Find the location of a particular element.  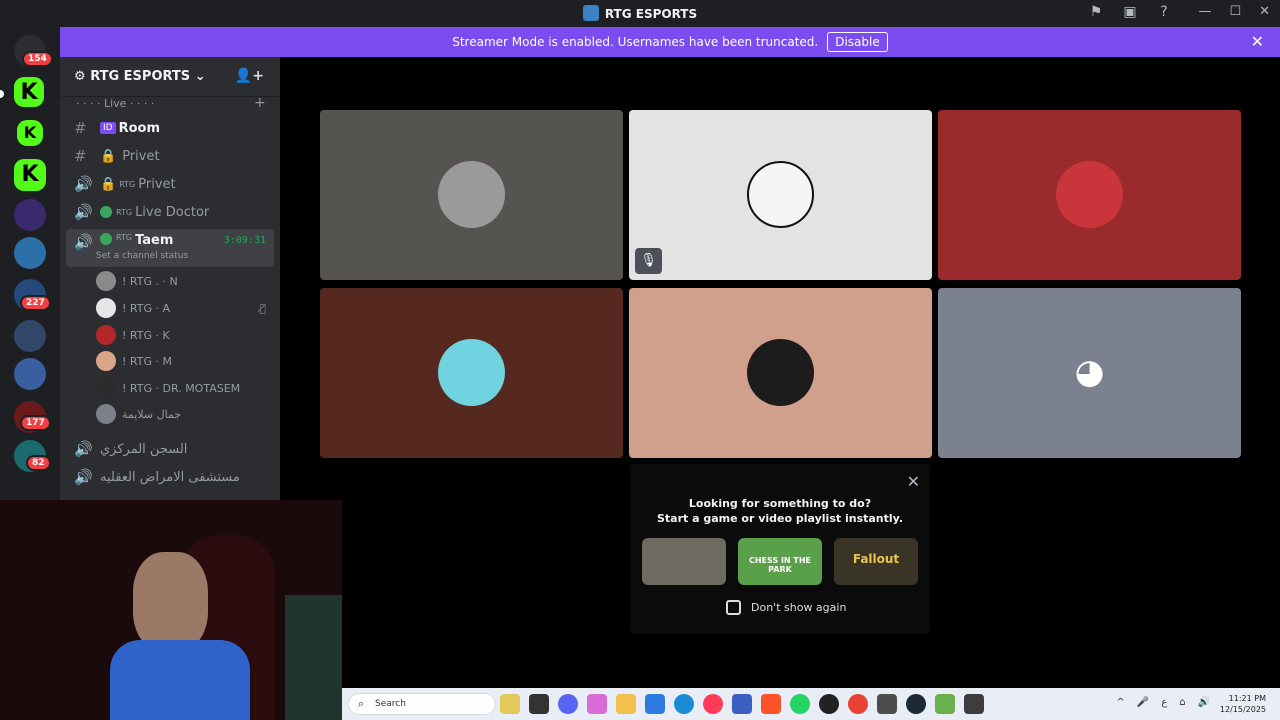

steam-icon is located at coordinates (916, 704).